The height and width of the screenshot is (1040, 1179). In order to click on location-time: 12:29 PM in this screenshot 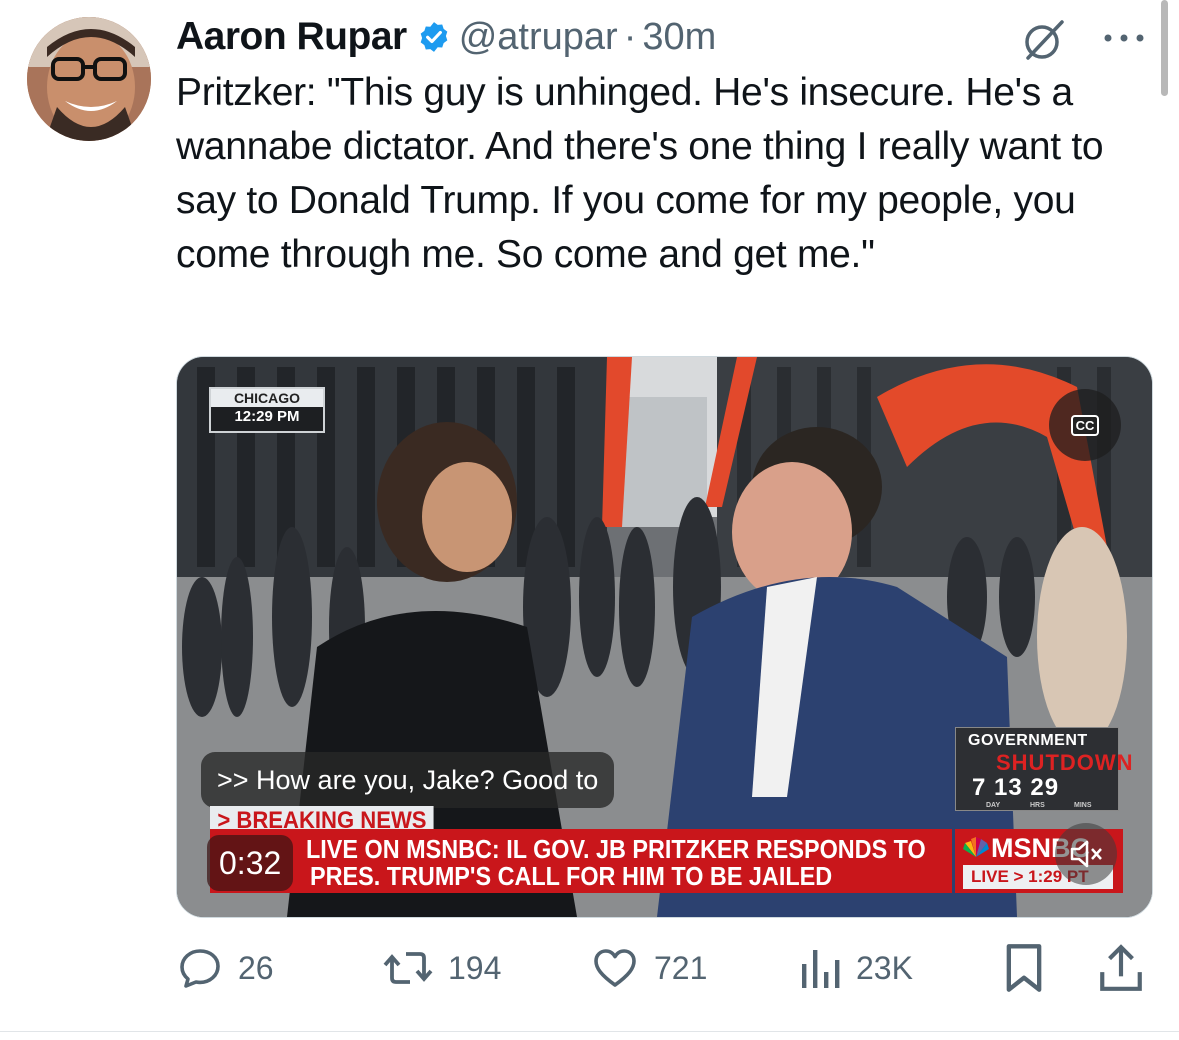, I will do `click(267, 416)`.